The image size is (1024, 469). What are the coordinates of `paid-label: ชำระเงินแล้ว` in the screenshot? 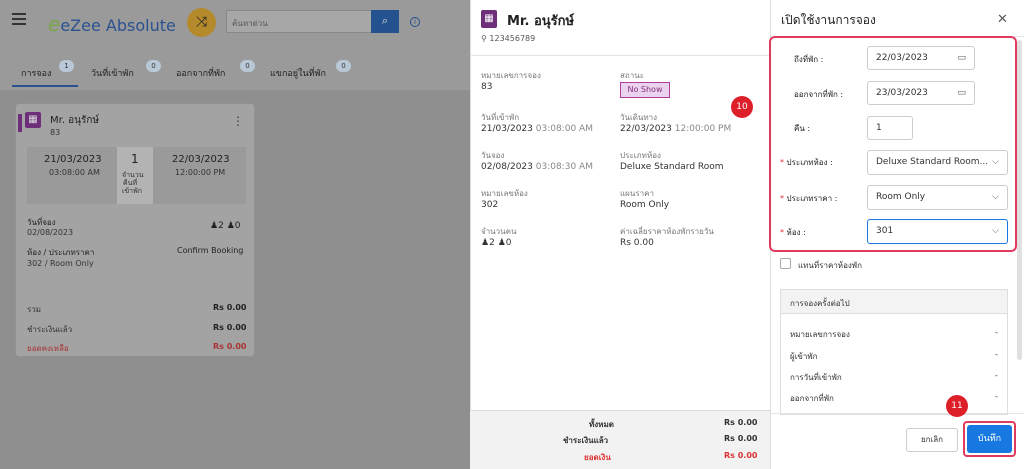 It's located at (50, 329).